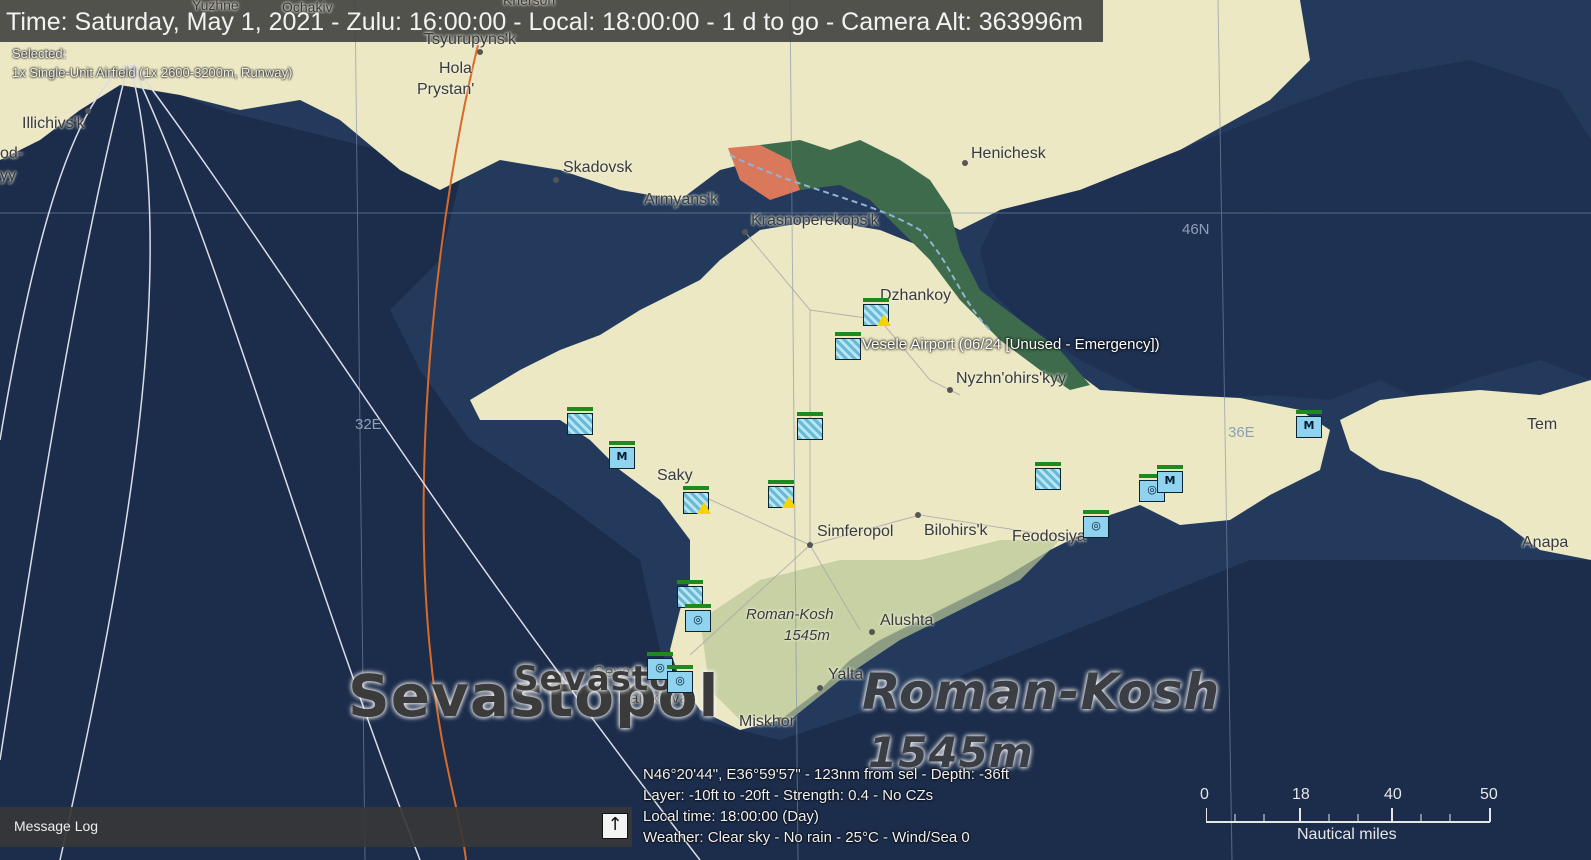 Image resolution: width=1591 pixels, height=860 pixels. I want to click on place-feodosiya: Feodosiya, so click(1049, 536).